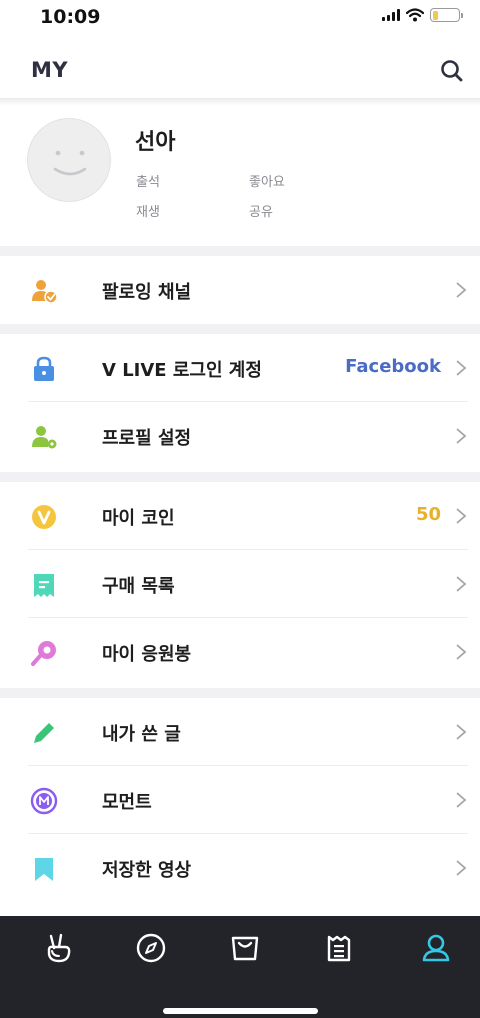  I want to click on coin-balance: 50, so click(428, 514).